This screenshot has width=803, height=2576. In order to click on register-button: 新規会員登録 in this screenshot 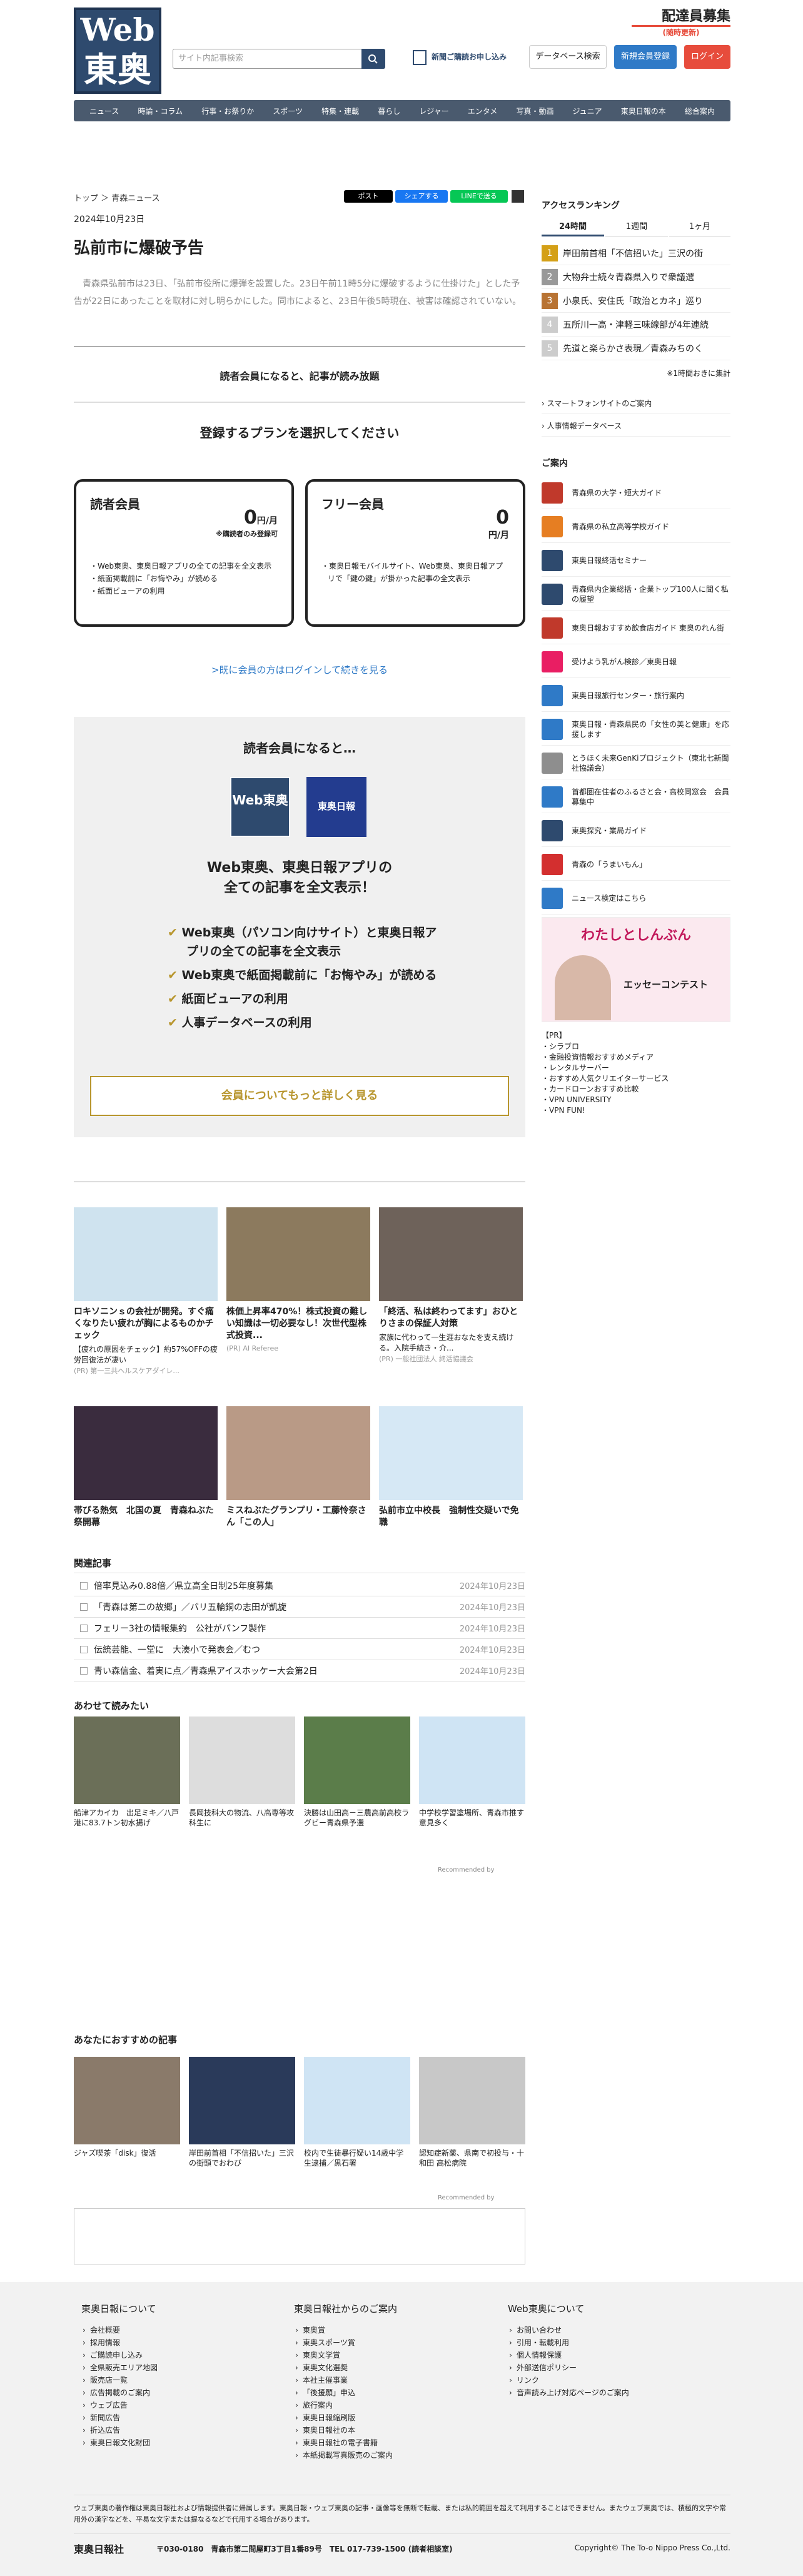, I will do `click(645, 57)`.